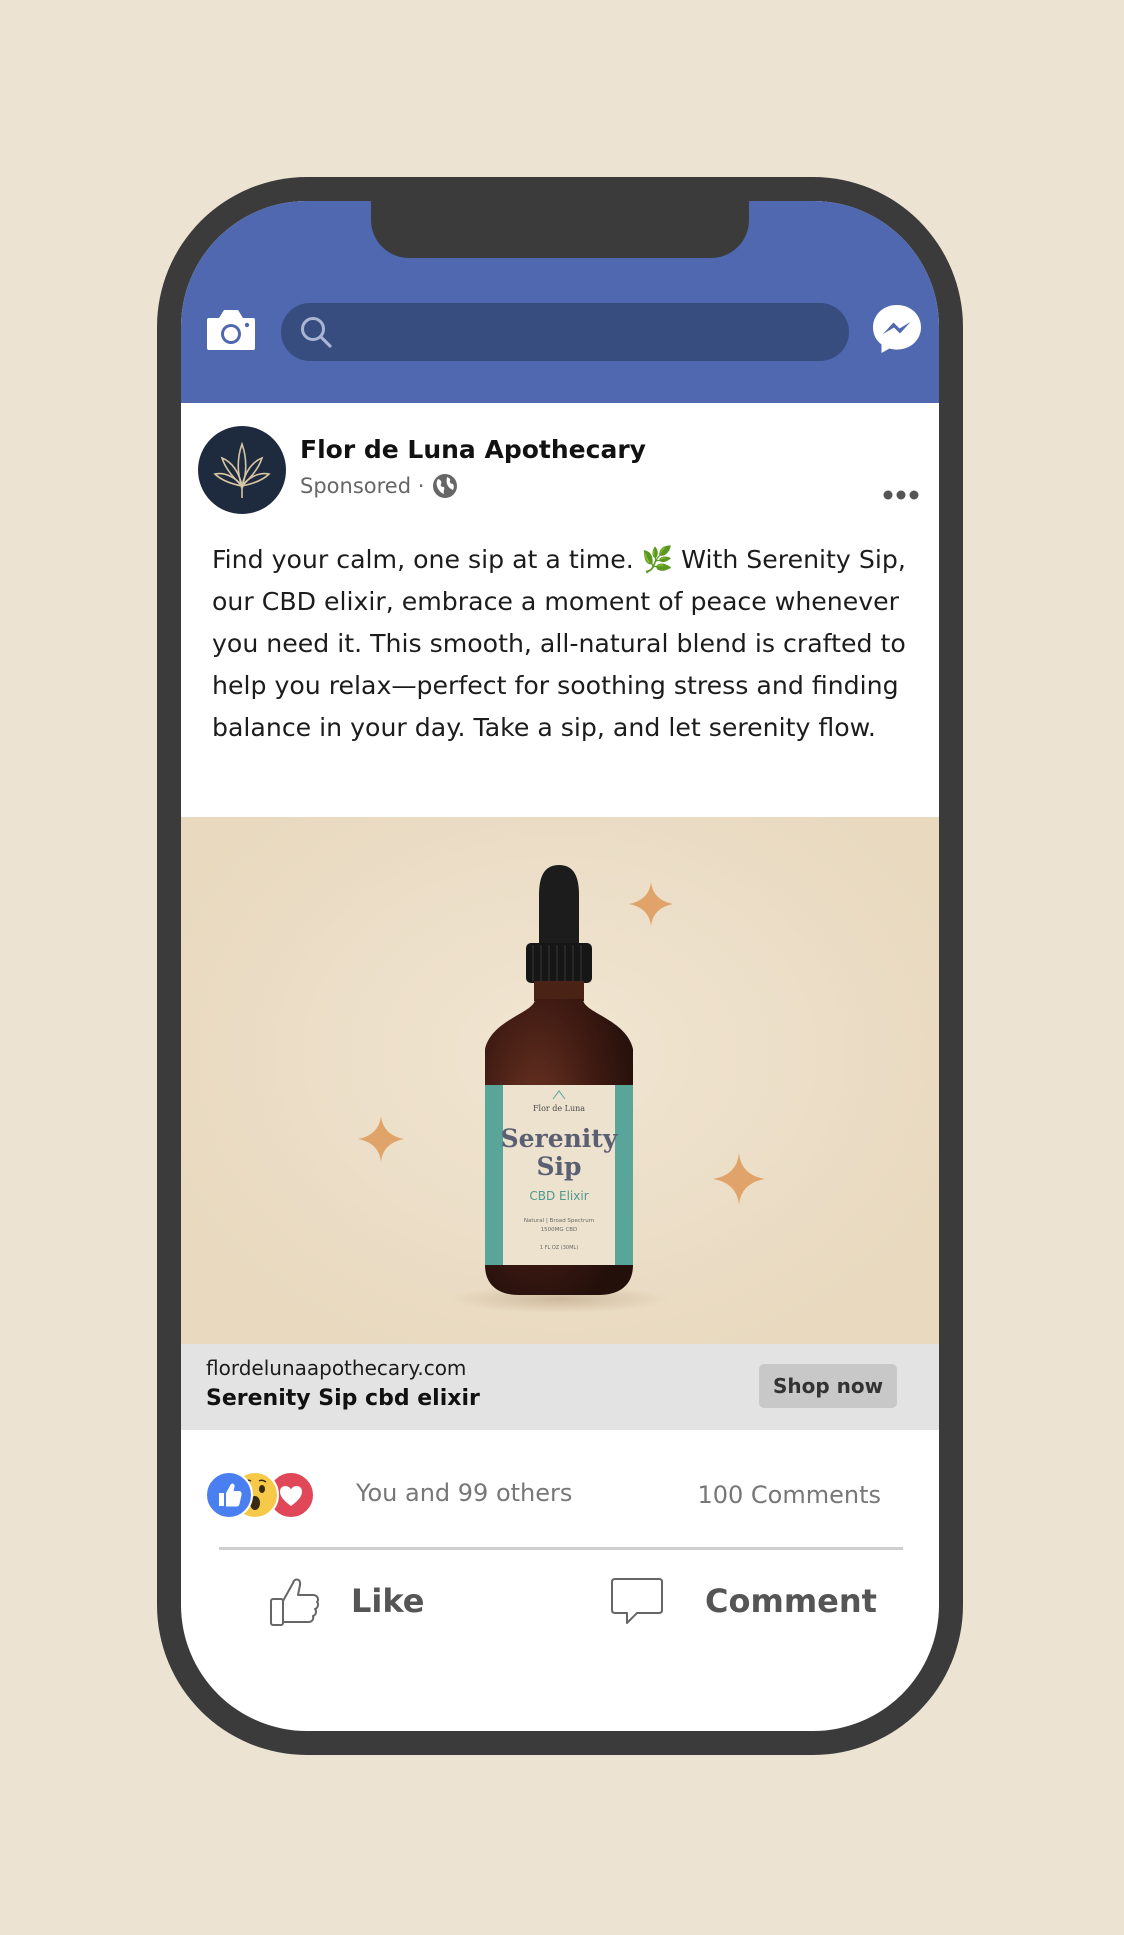  I want to click on label-detail-2: 1500MG CBD, so click(559, 1230).